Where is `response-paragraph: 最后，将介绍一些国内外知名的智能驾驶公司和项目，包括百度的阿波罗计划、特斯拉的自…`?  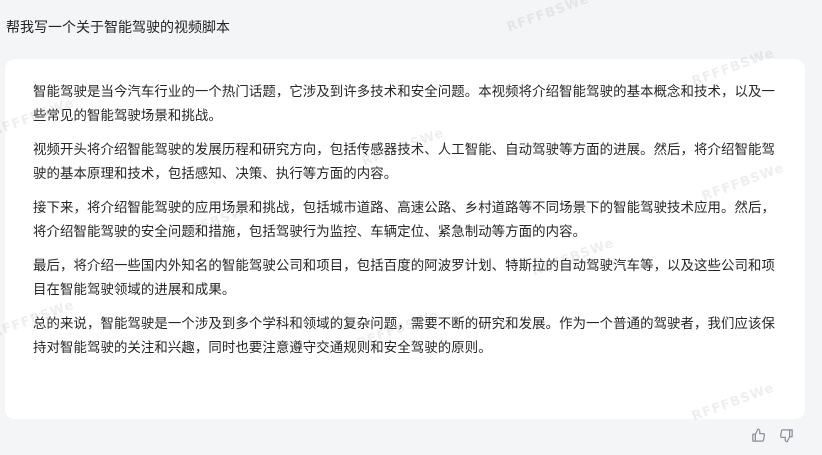
response-paragraph: 最后，将介绍一些国内外知名的智能驾驶公司和项目，包括百度的阿波罗计划、特斯拉的自… is located at coordinates (404, 278).